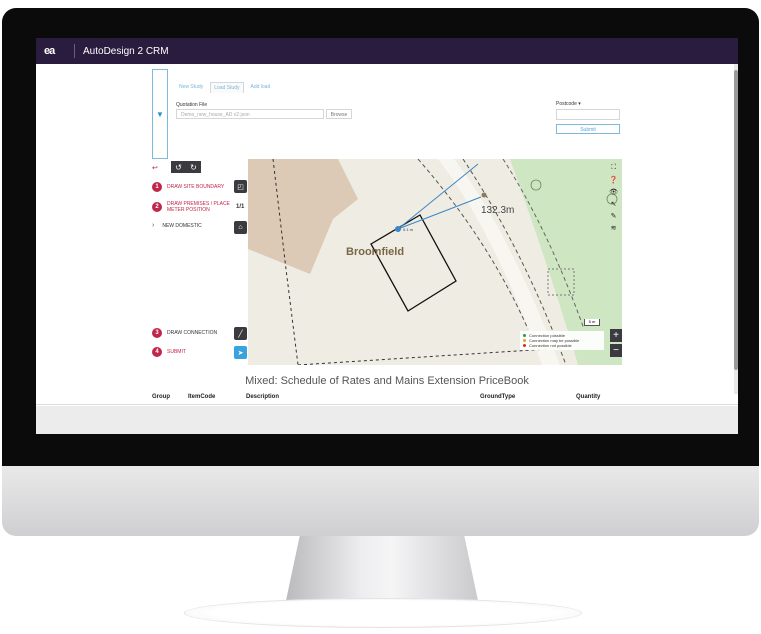  Describe the element at coordinates (375, 252) in the screenshot. I see `place-label: Broomfield` at that location.